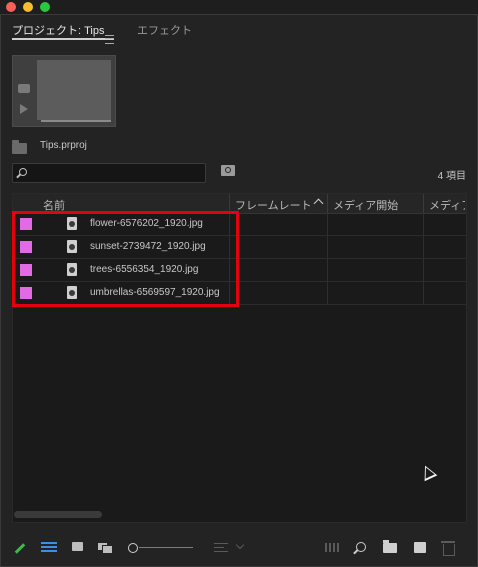 The image size is (478, 567). I want to click on close-window-button, so click(11, 7).